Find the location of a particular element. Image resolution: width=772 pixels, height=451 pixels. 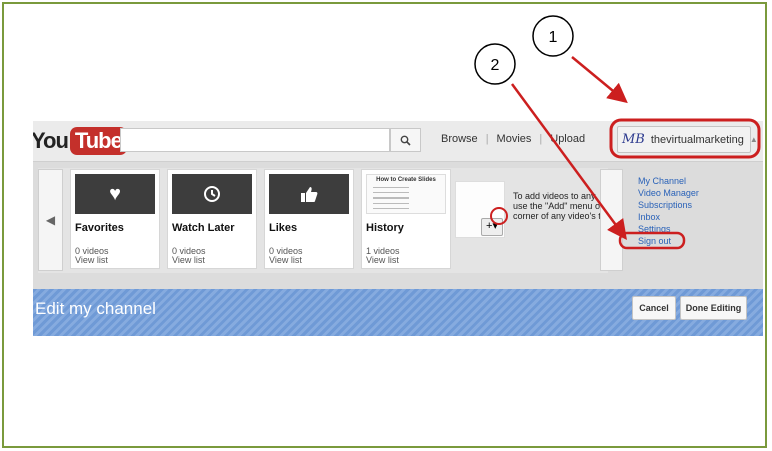

highlight-user-button is located at coordinates (685, 138).